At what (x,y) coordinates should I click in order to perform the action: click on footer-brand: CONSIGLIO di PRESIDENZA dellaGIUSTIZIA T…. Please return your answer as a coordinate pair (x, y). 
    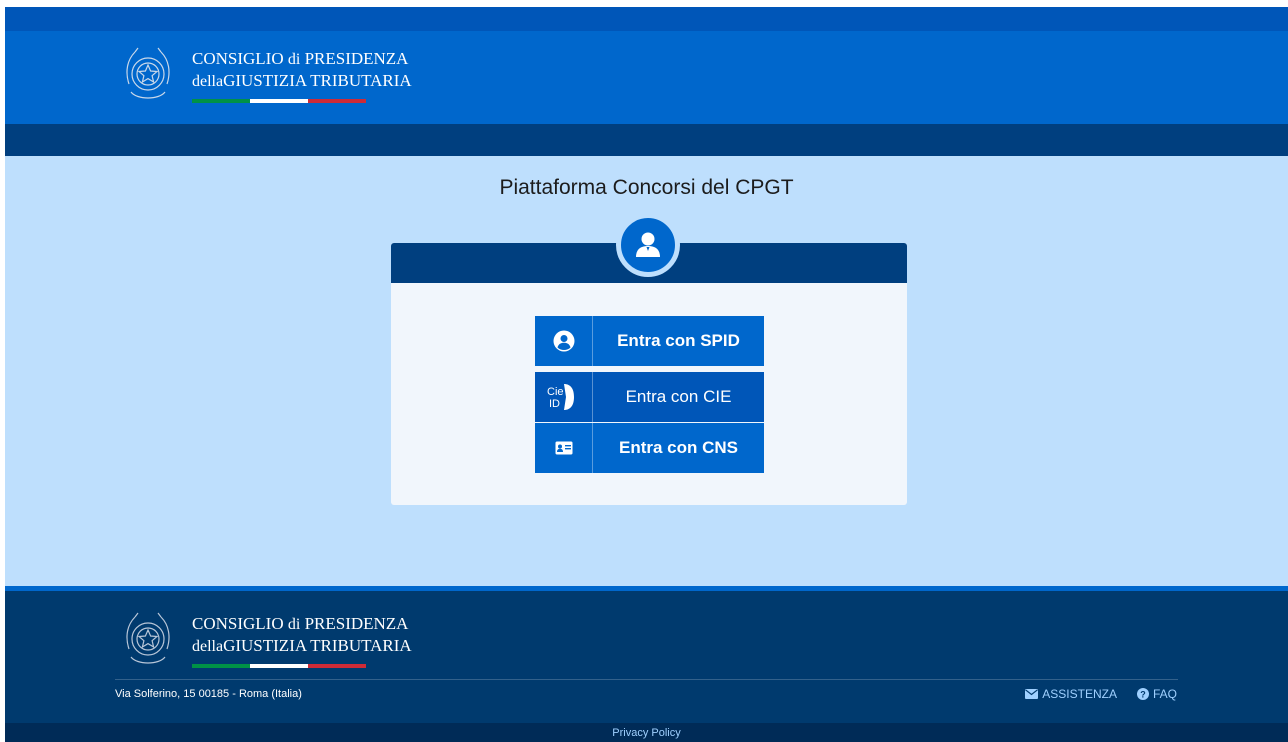
    Looking at the image, I should click on (266, 641).